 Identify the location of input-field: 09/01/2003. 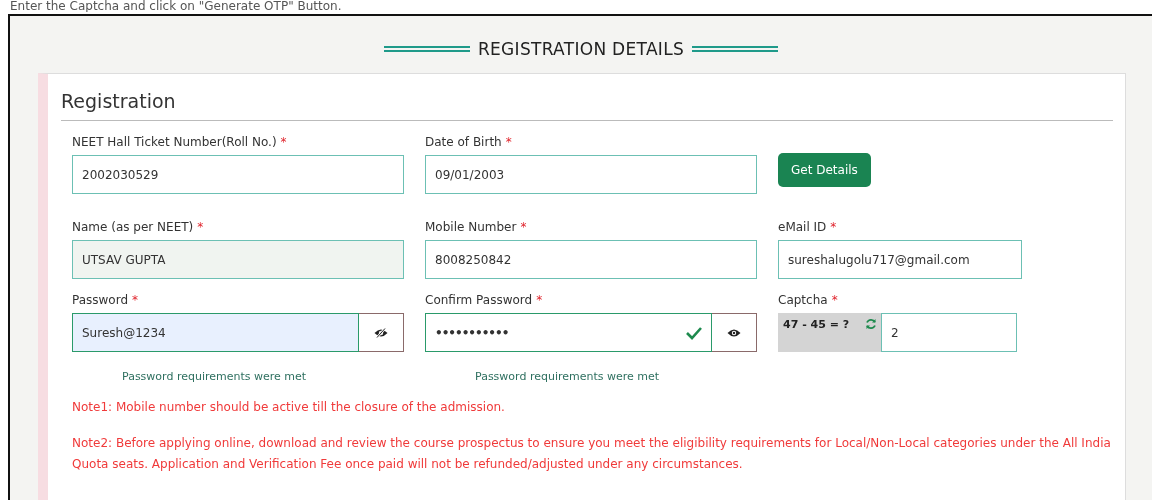
(591, 174).